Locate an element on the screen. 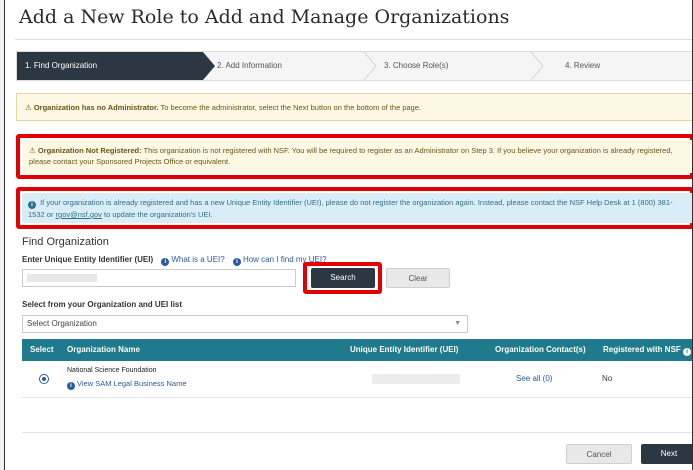  organization-name: National Science Foundation is located at coordinates (112, 370).